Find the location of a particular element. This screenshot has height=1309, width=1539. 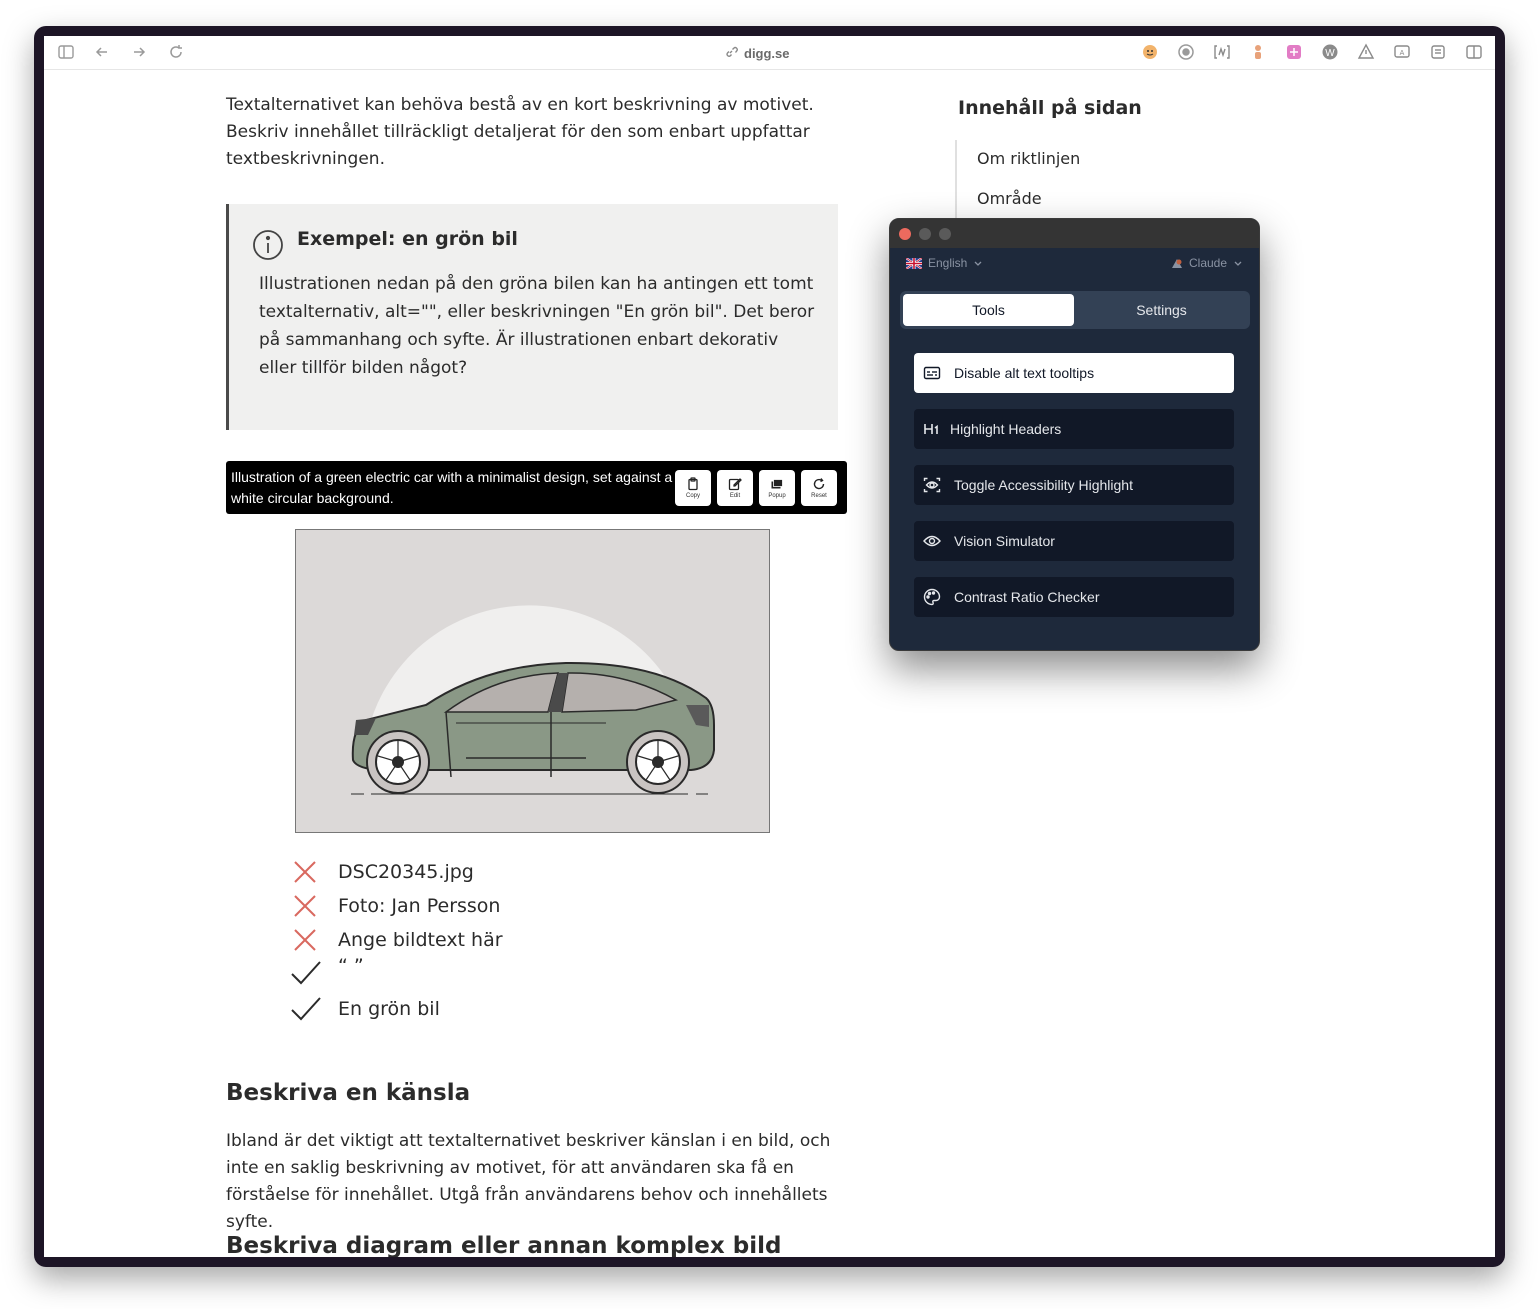

extension-face-icon is located at coordinates (1150, 52).